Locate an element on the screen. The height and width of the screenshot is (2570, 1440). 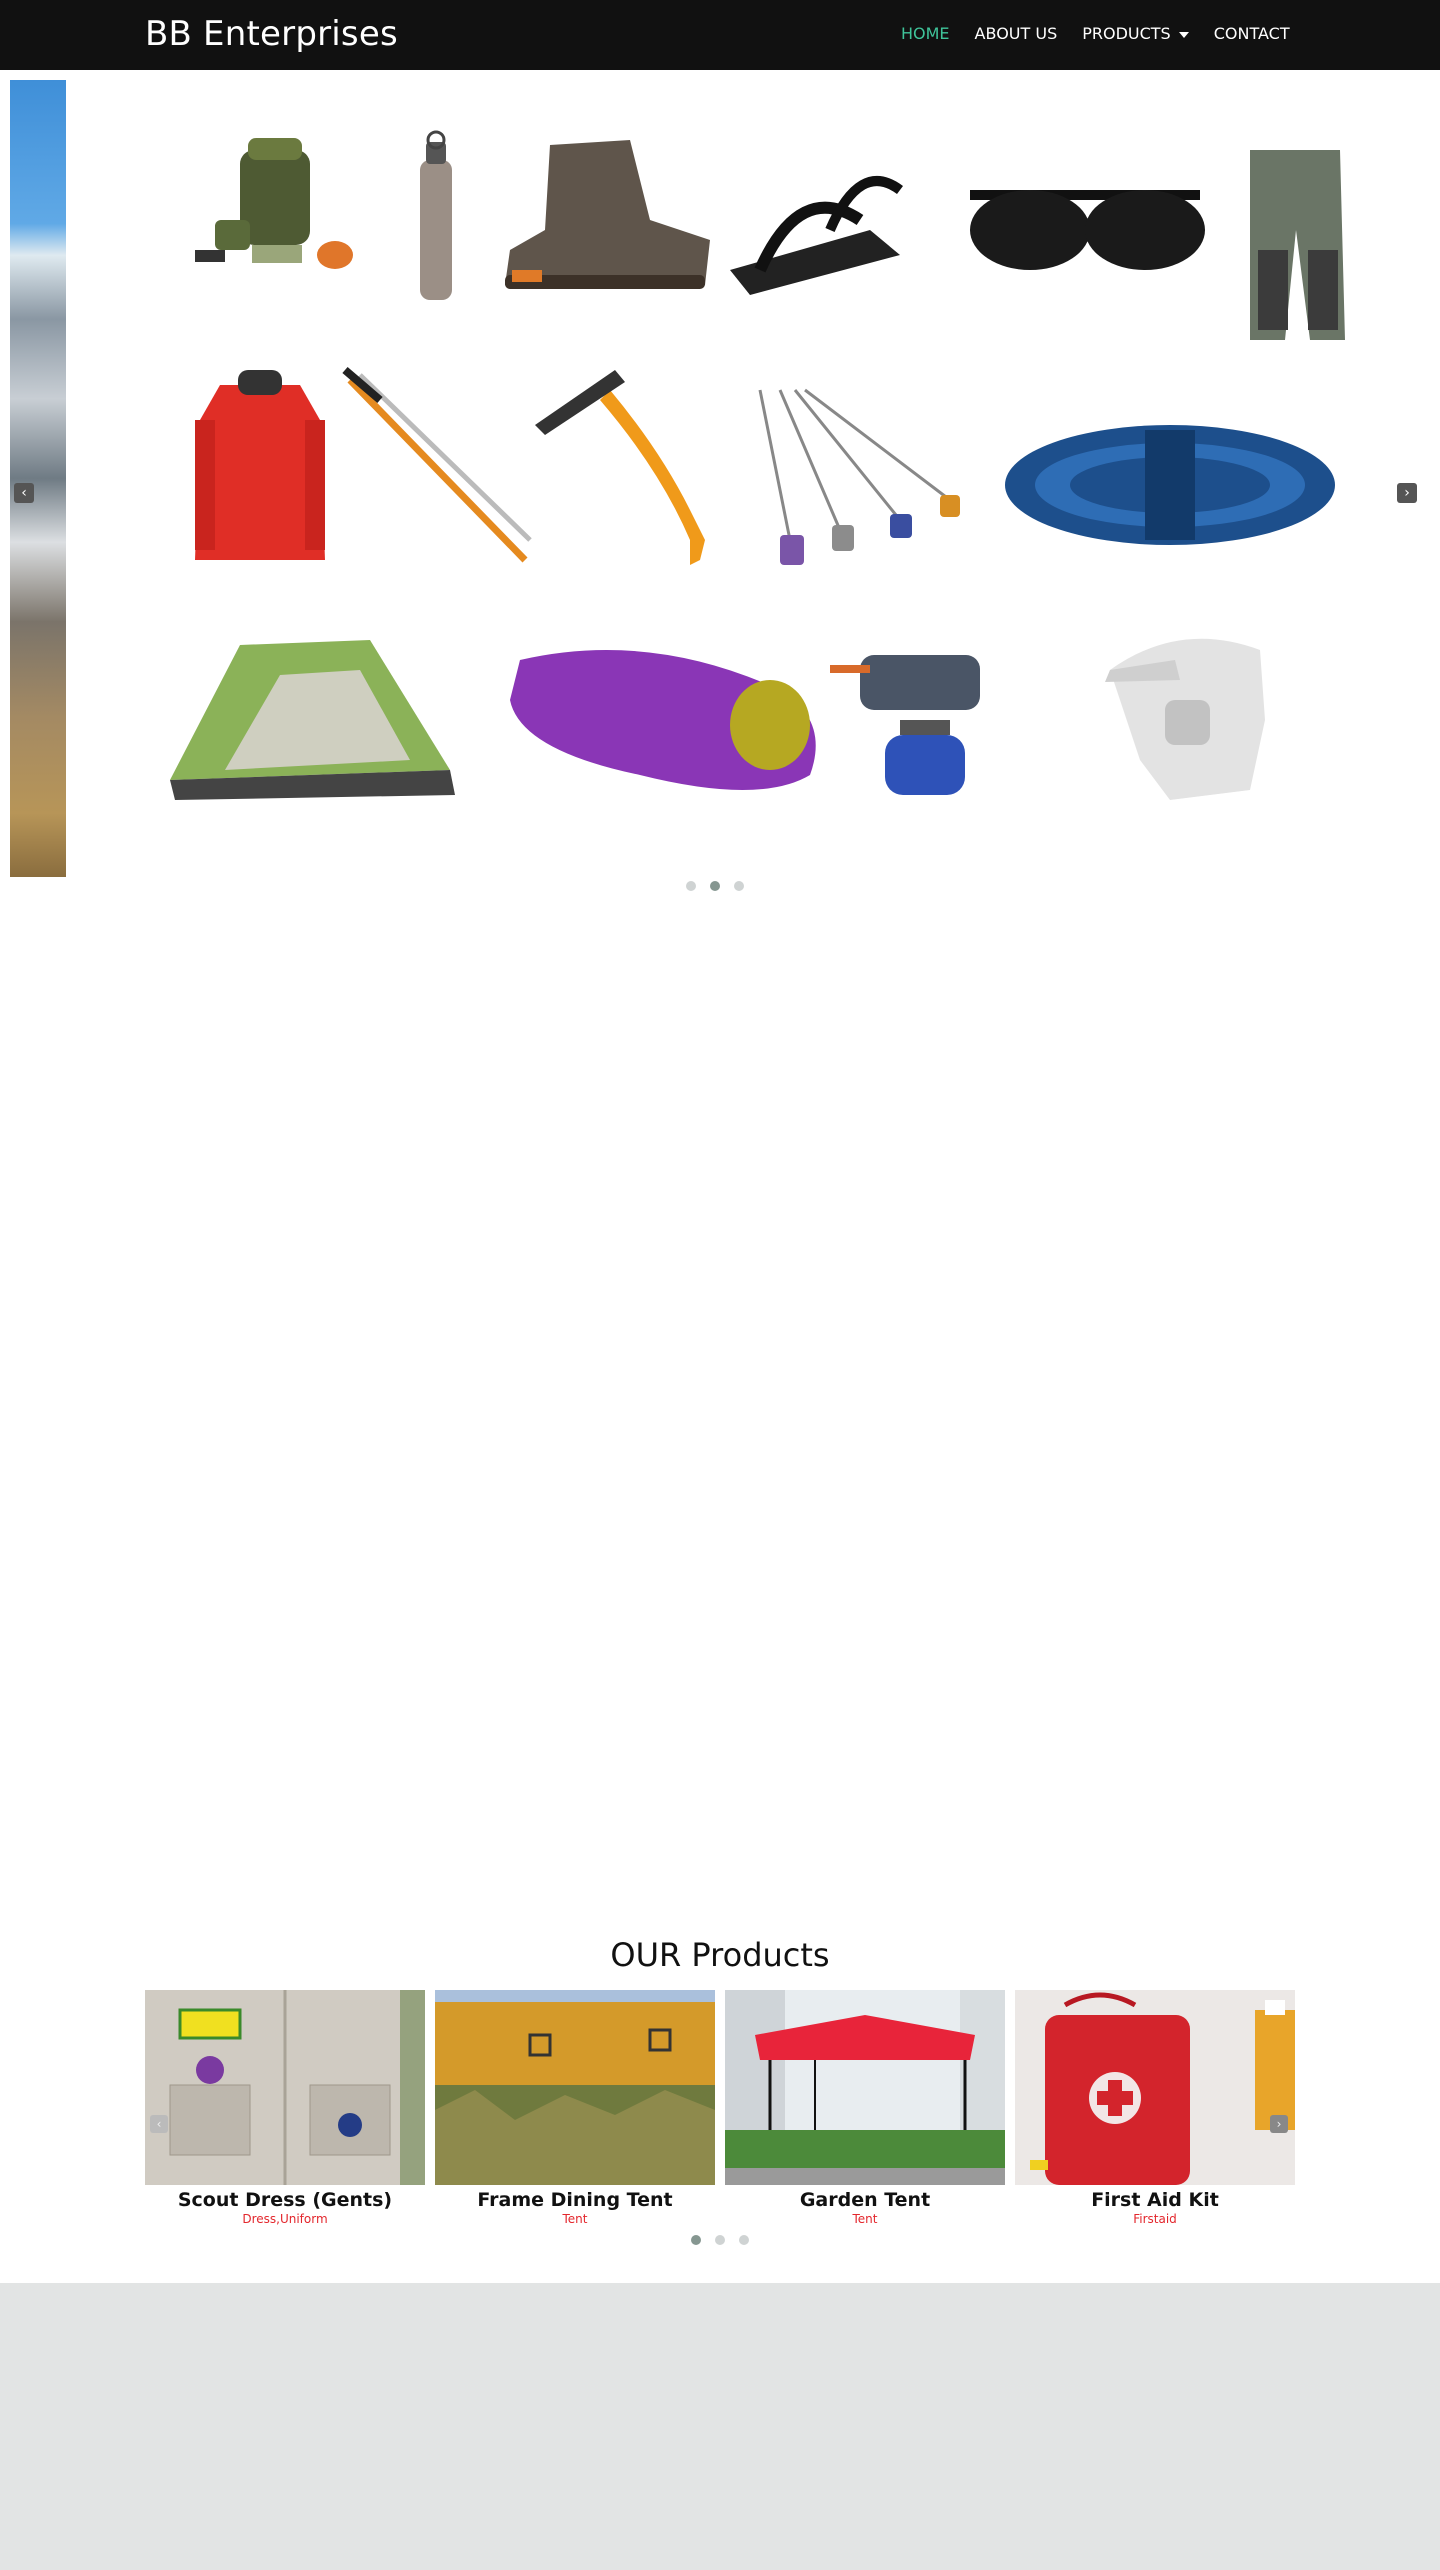
sunglasses-image is located at coordinates (1087, 230).